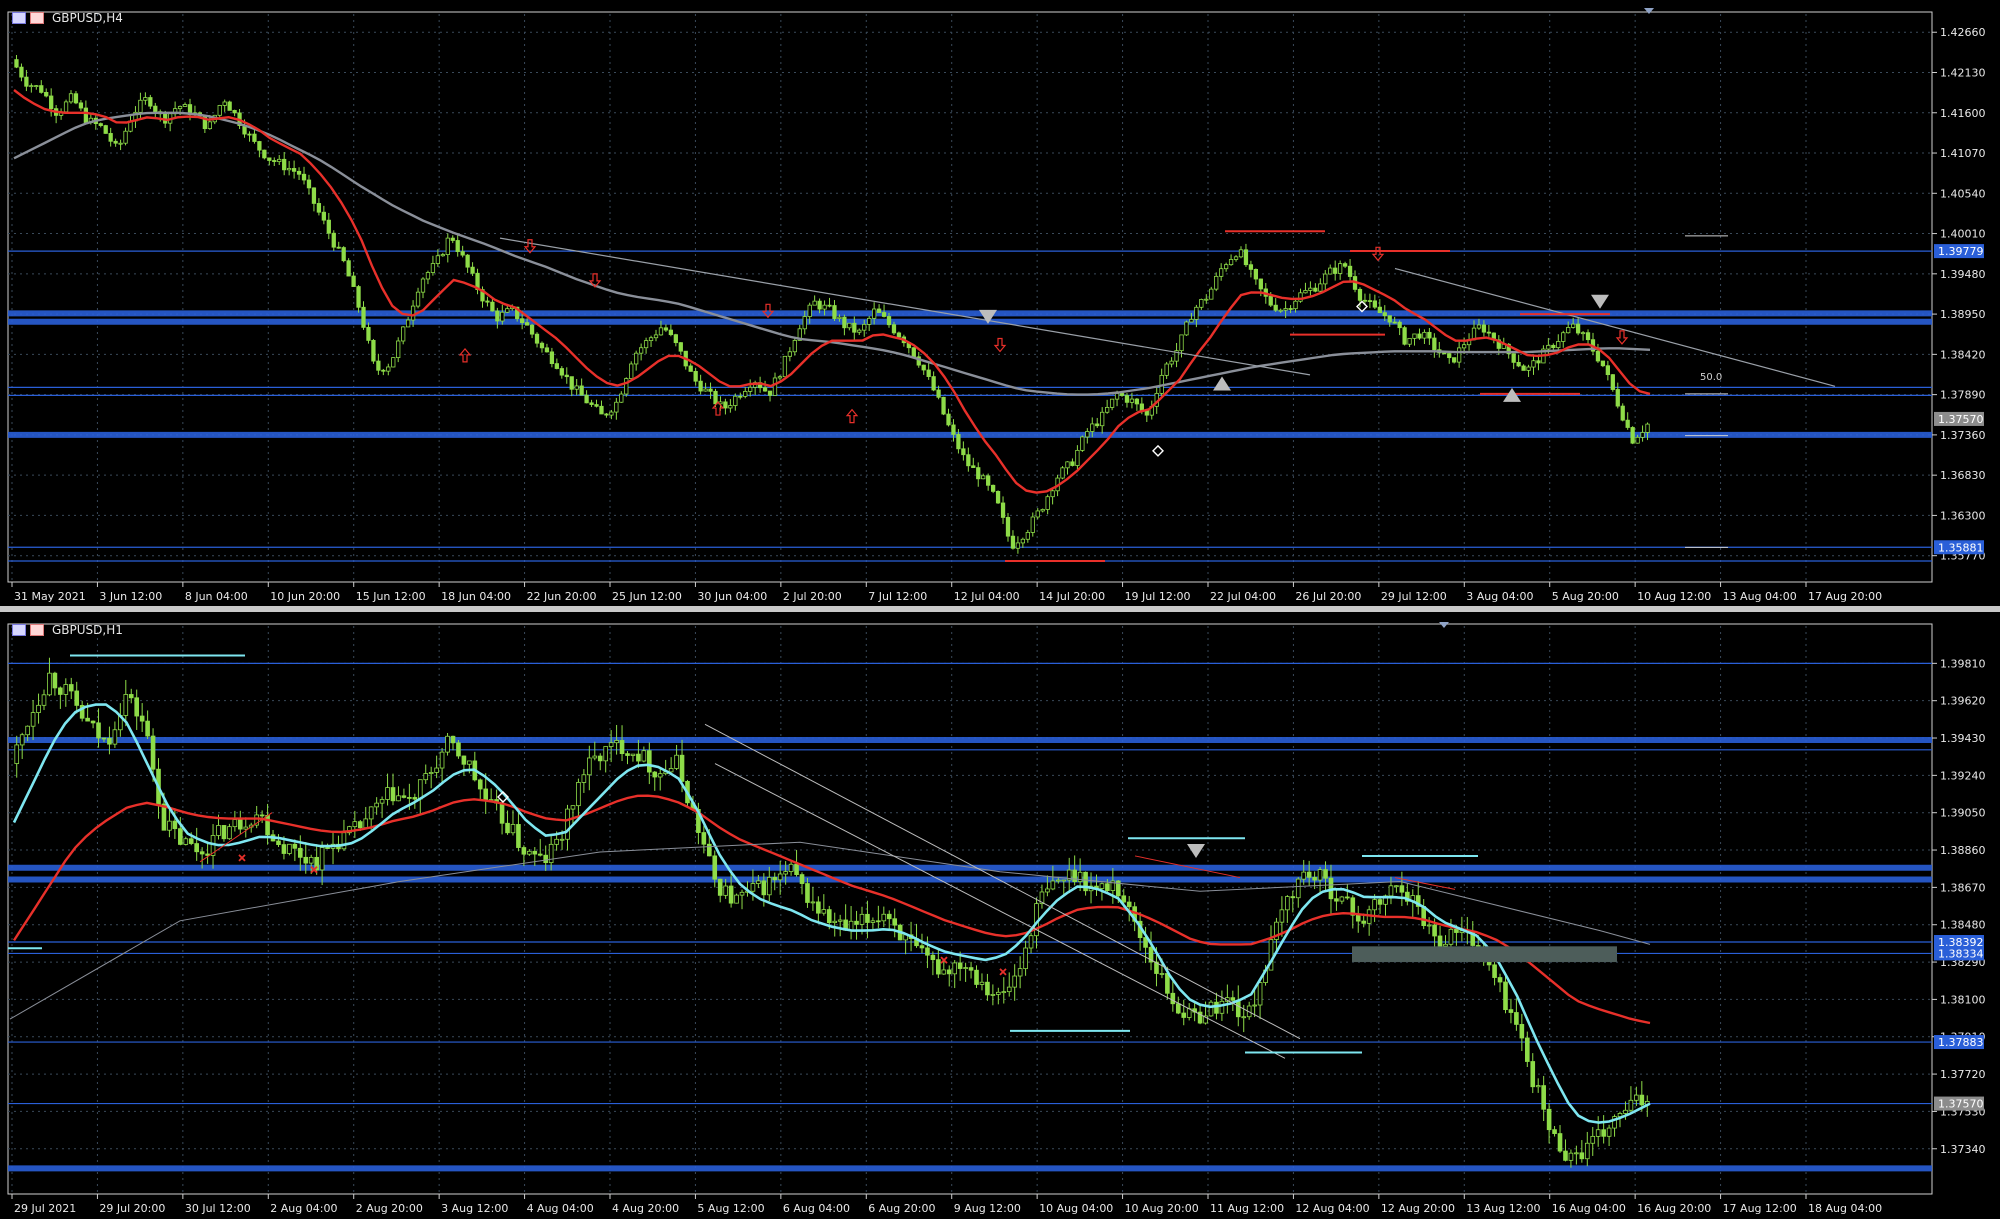 Image resolution: width=2000 pixels, height=1219 pixels. Describe the element at coordinates (1674, 596) in the screenshot. I see `x-tick-label: 10 Aug 12:00` at that location.